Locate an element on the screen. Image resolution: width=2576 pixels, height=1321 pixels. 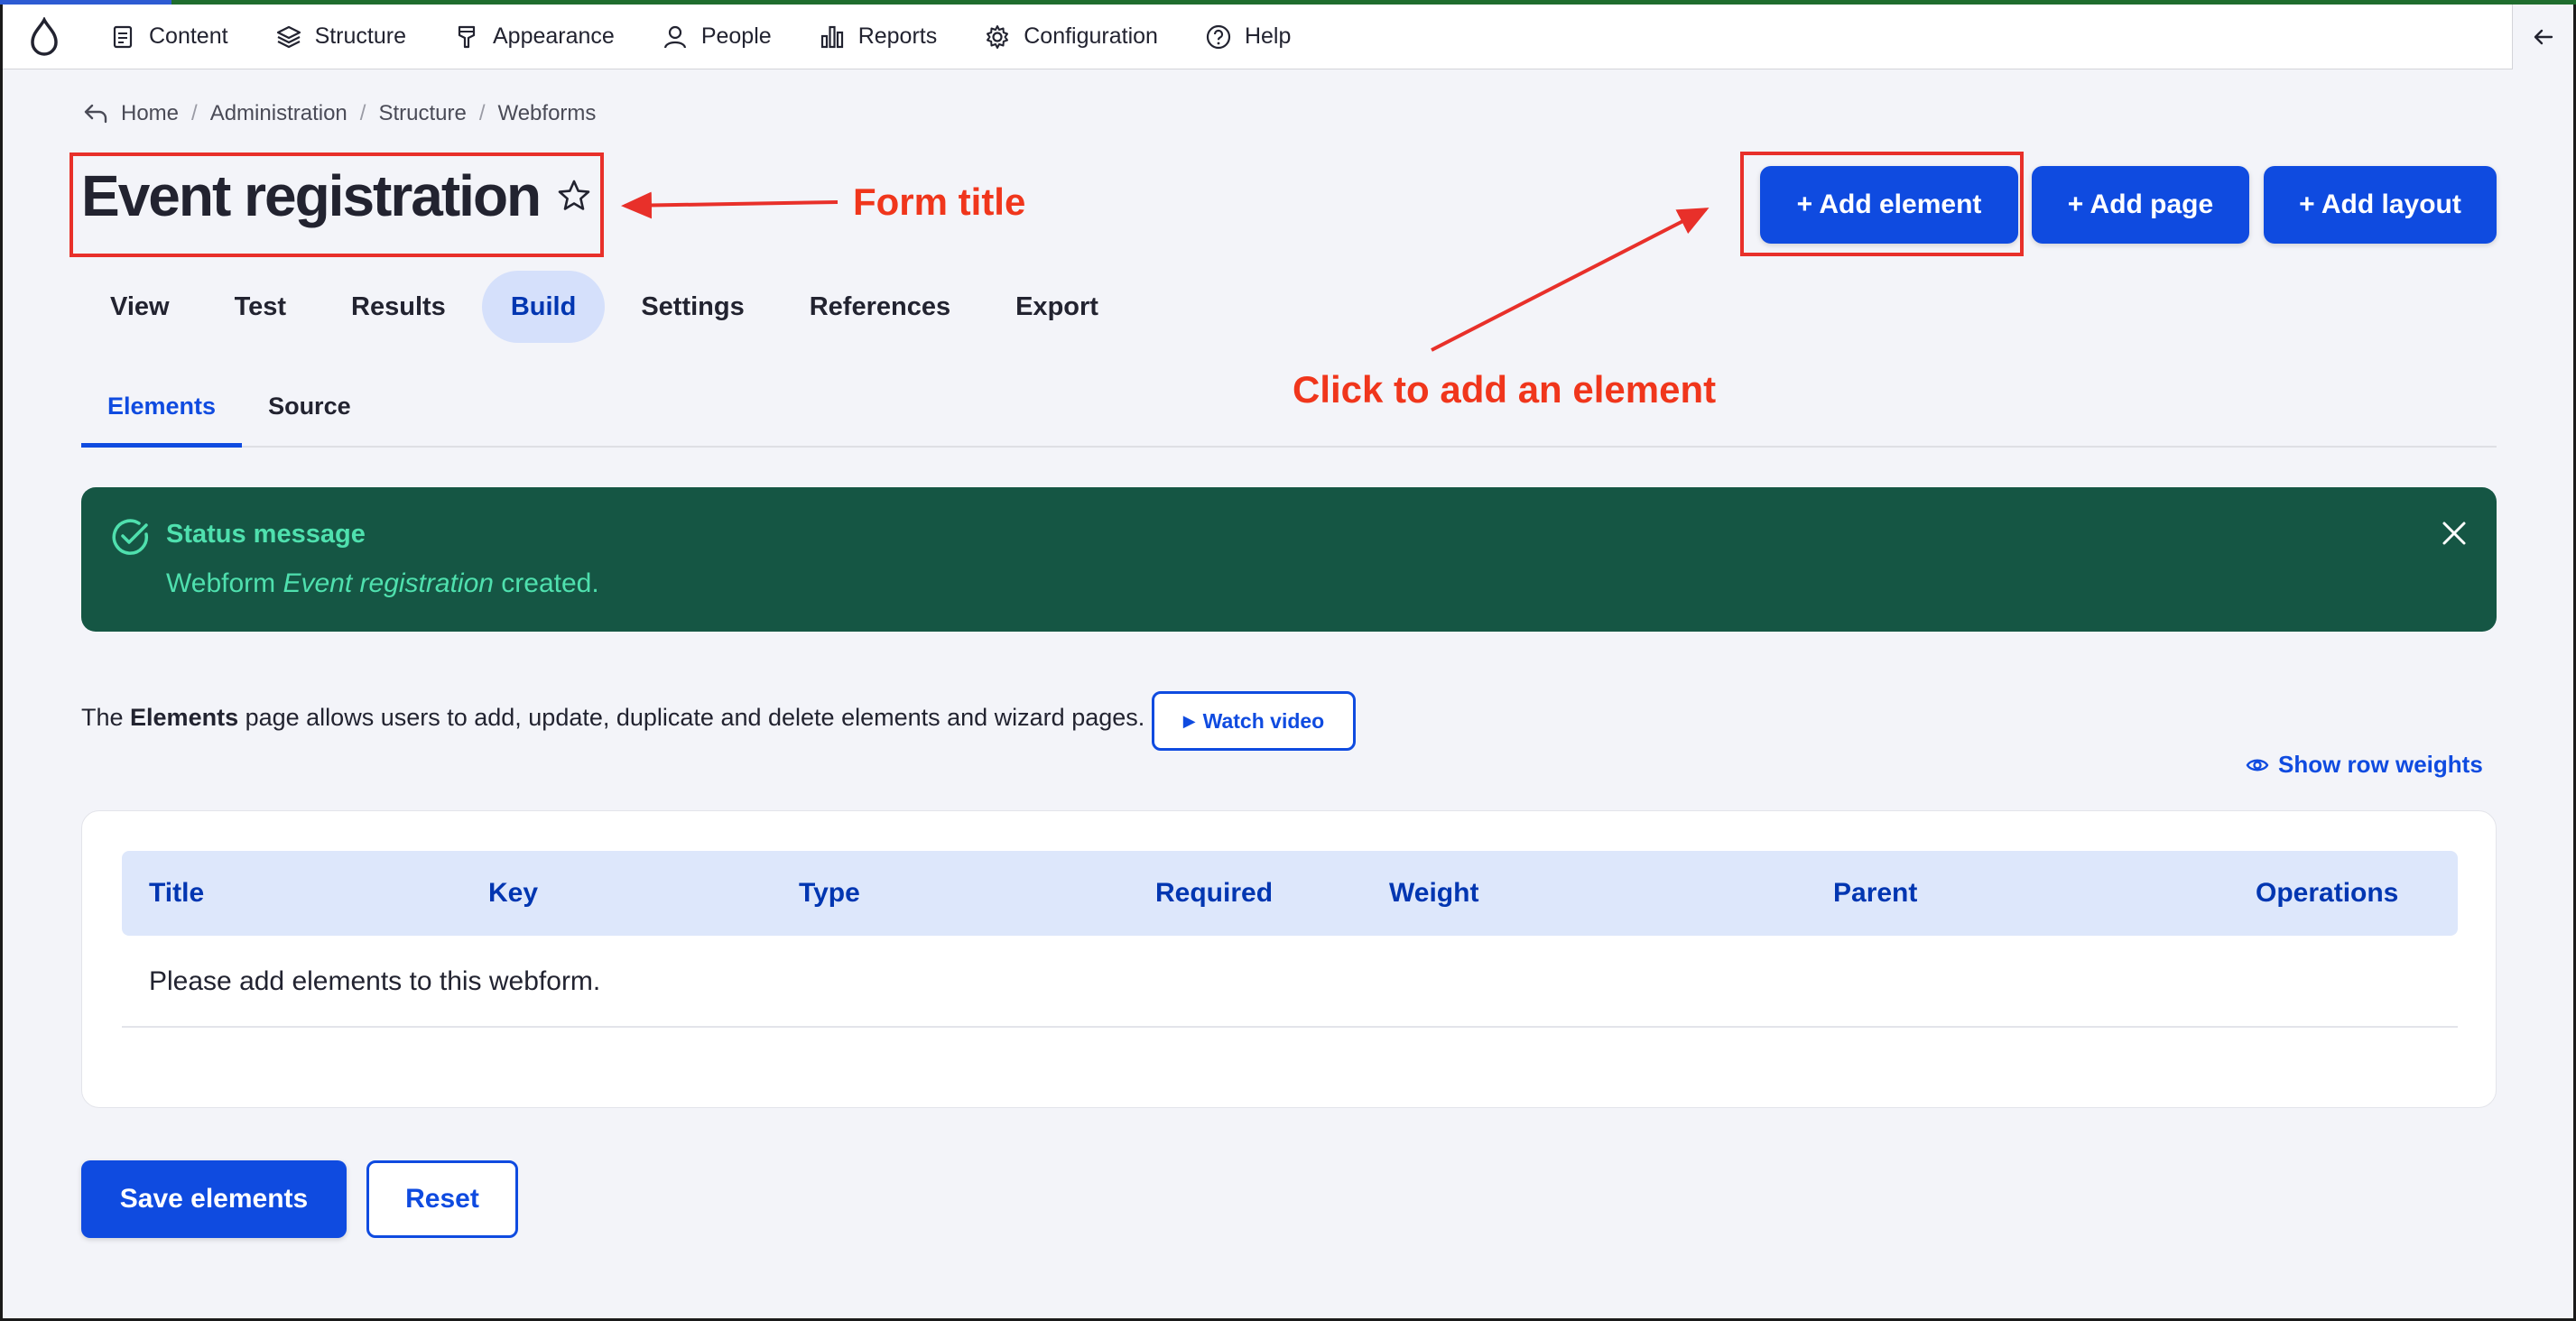
add-page-button: + Add page is located at coordinates (2141, 205).